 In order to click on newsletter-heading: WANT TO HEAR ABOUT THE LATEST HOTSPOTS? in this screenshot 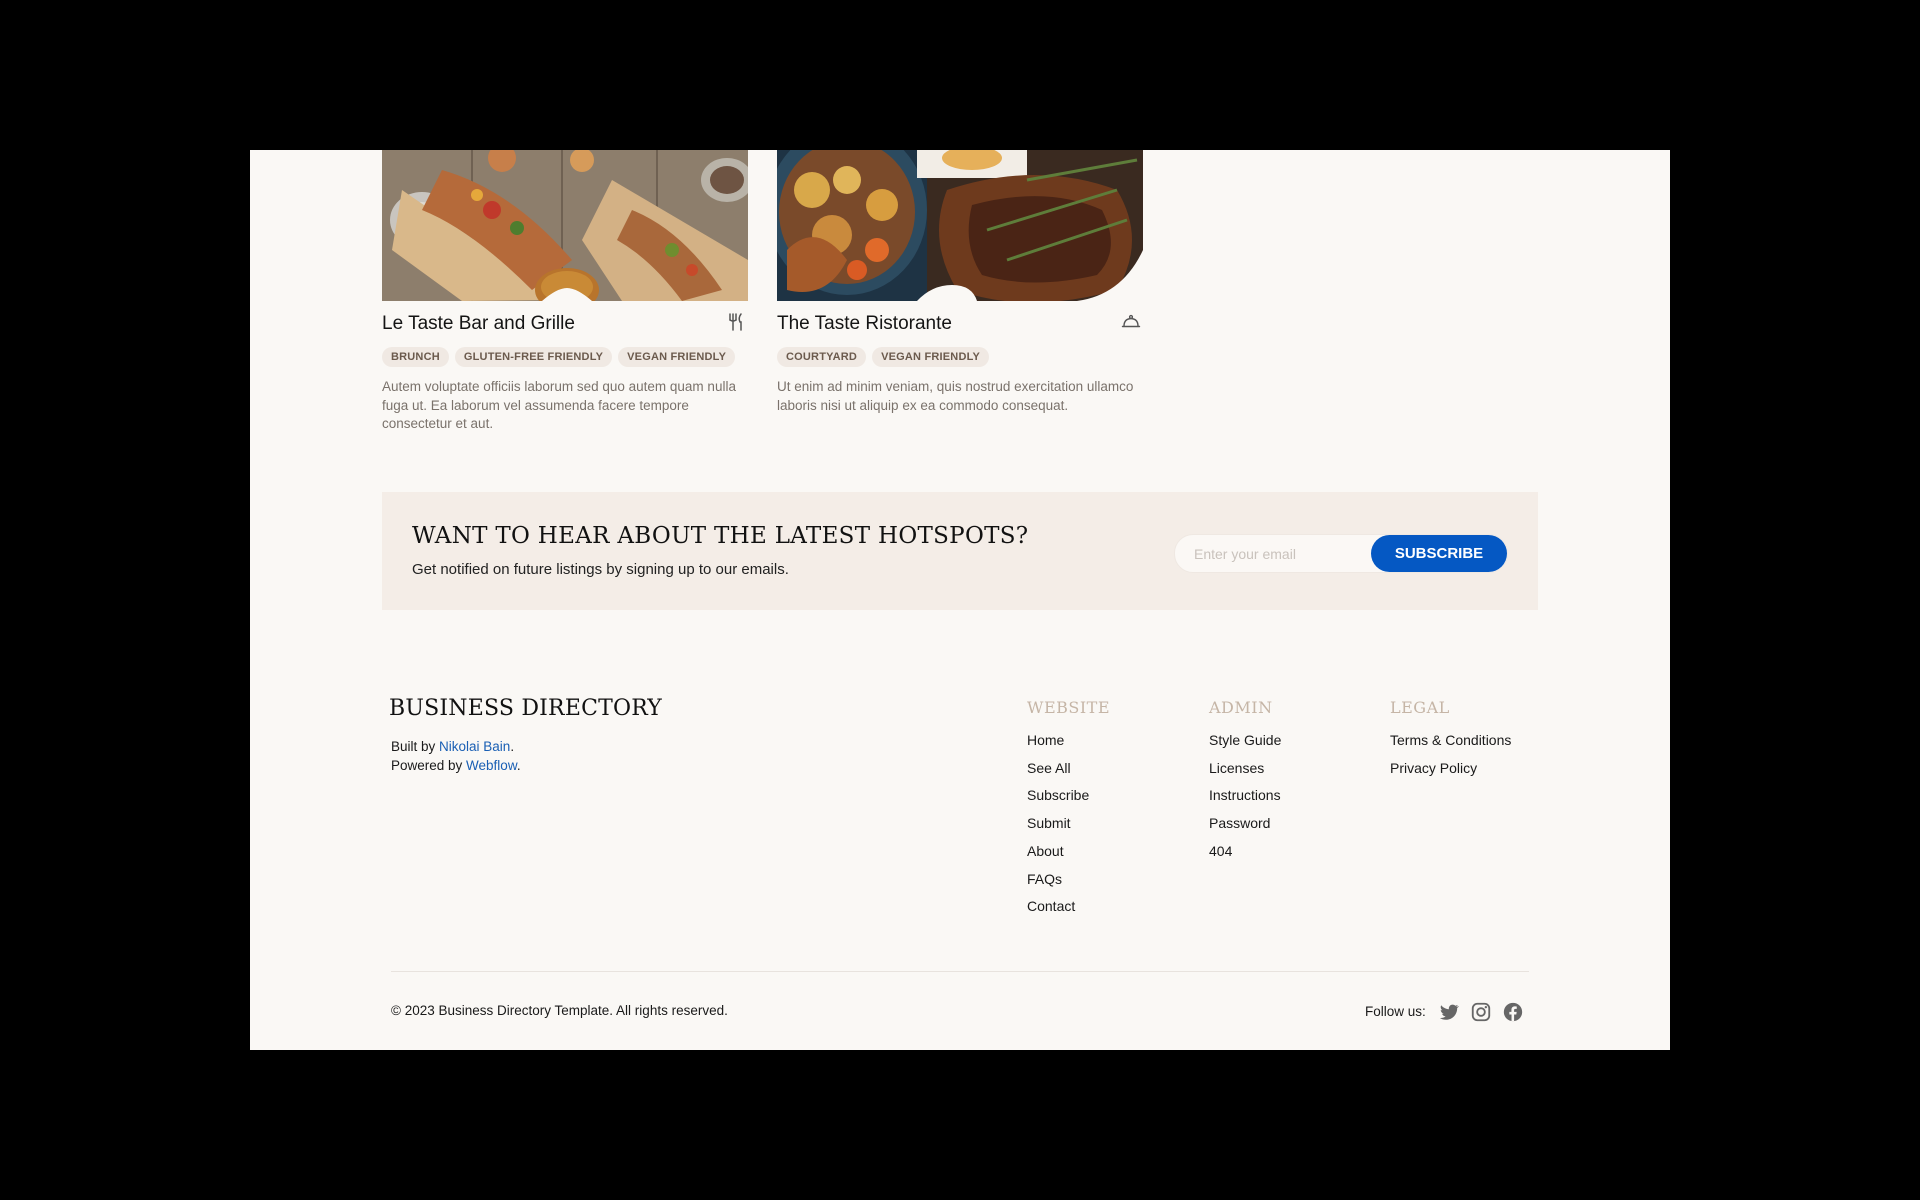, I will do `click(720, 536)`.